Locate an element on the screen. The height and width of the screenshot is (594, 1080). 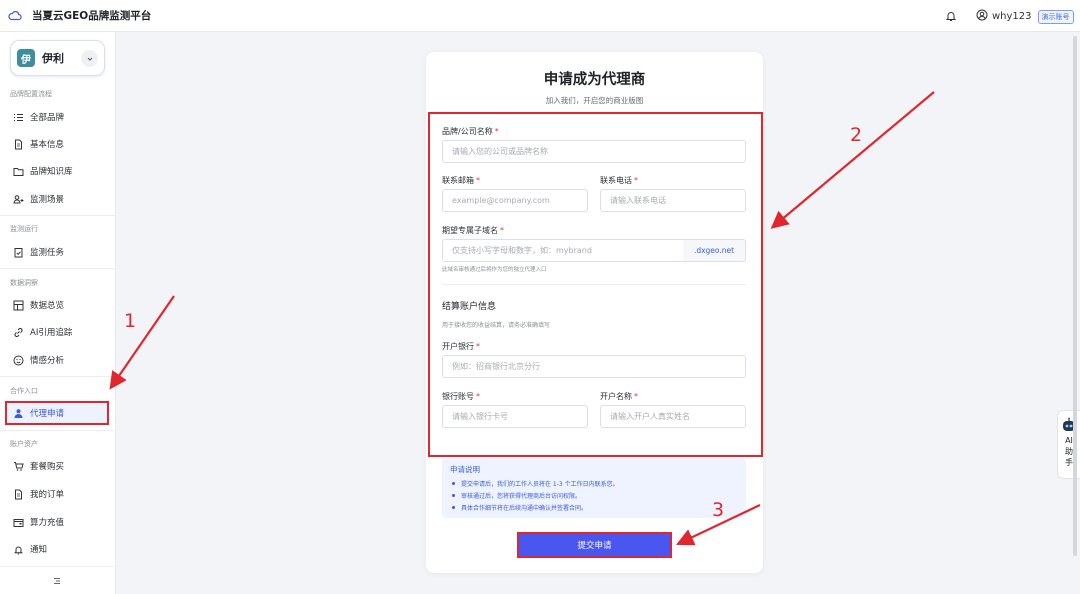
user-icon is located at coordinates (982, 16).